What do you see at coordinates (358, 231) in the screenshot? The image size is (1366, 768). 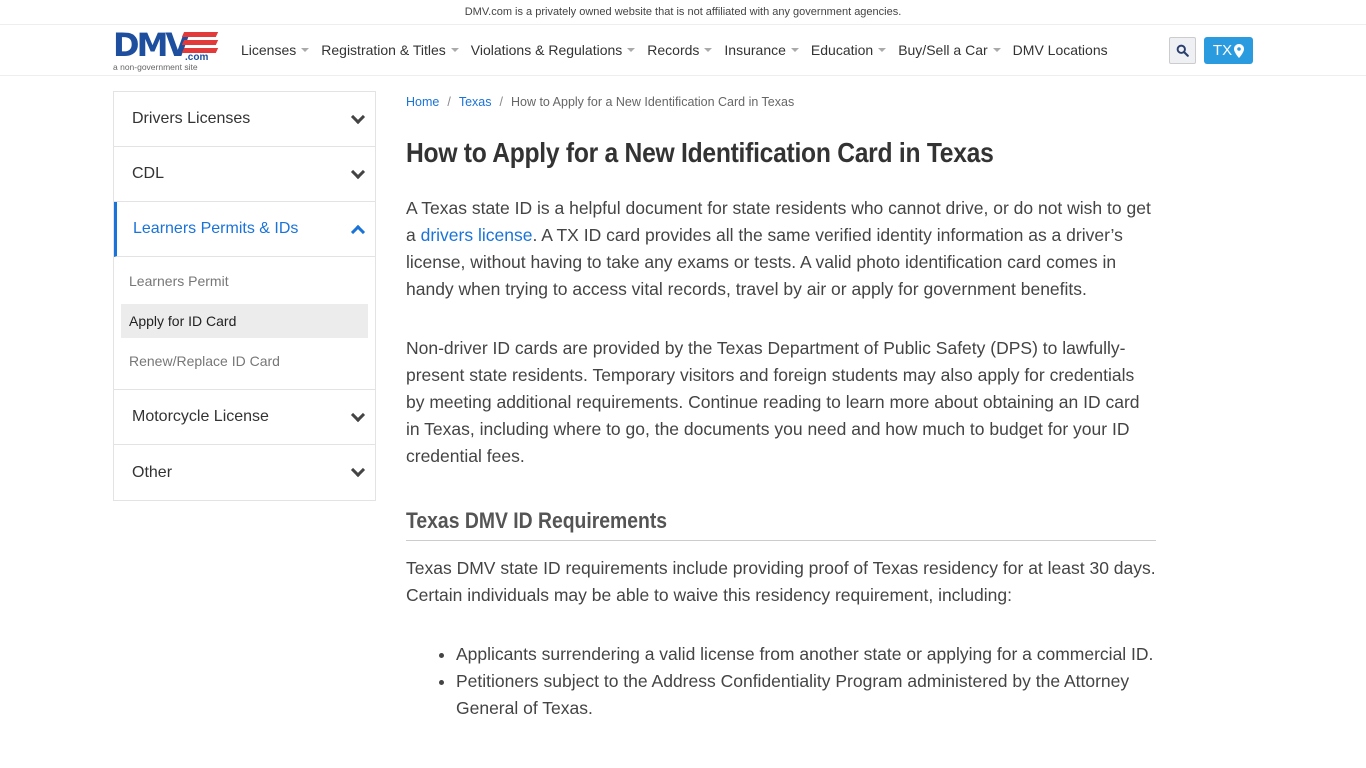 I see `chevron-up-icon` at bounding box center [358, 231].